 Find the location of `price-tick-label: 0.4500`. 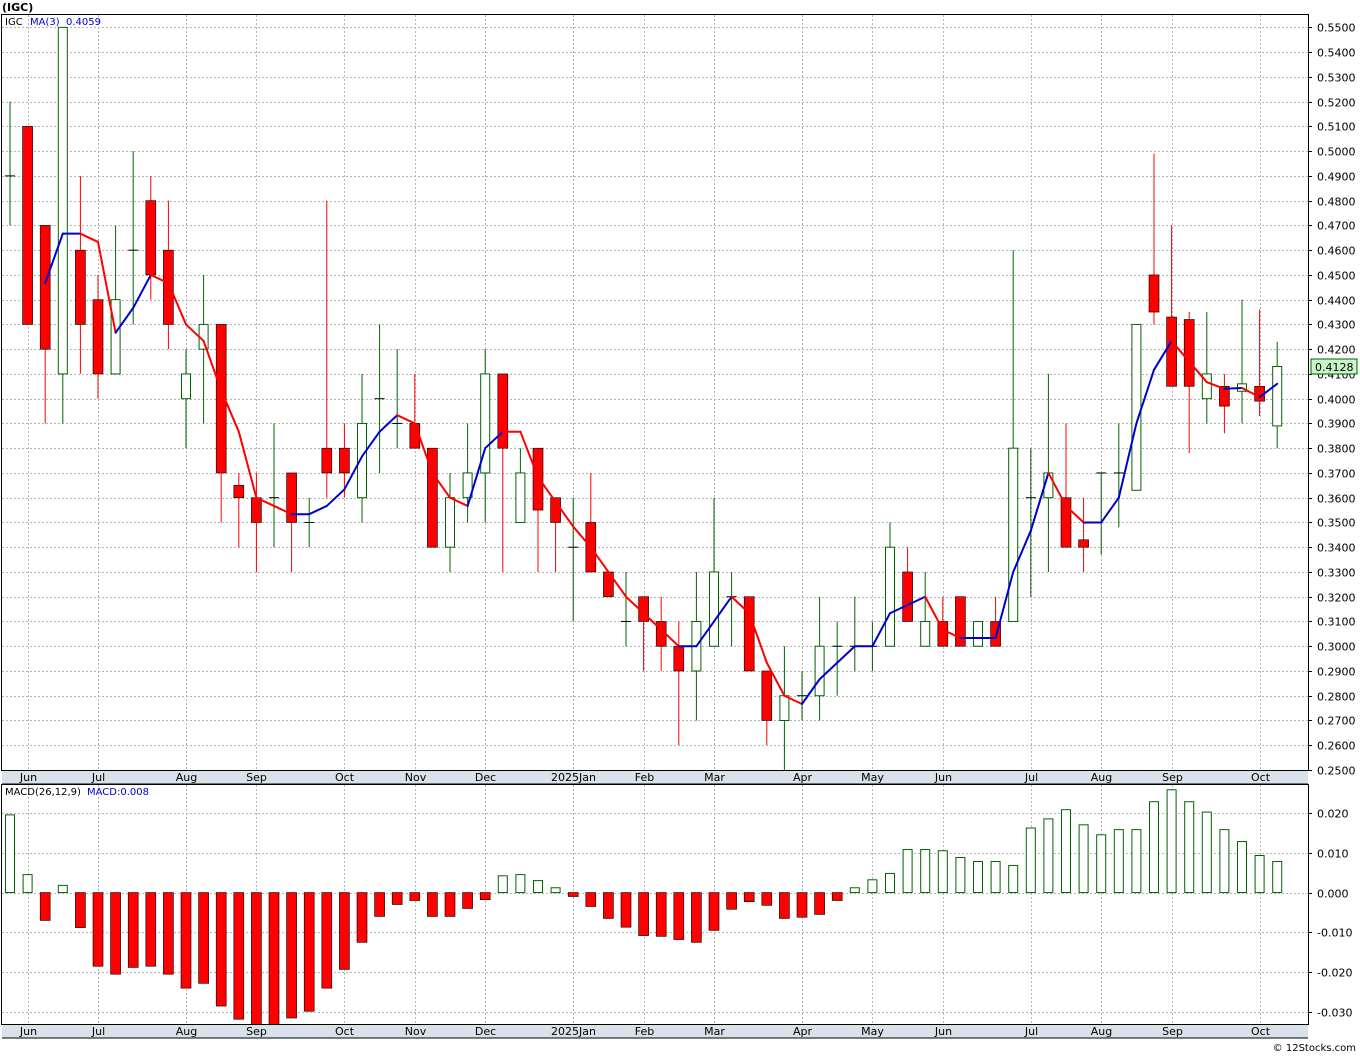

price-tick-label: 0.4500 is located at coordinates (1336, 276).